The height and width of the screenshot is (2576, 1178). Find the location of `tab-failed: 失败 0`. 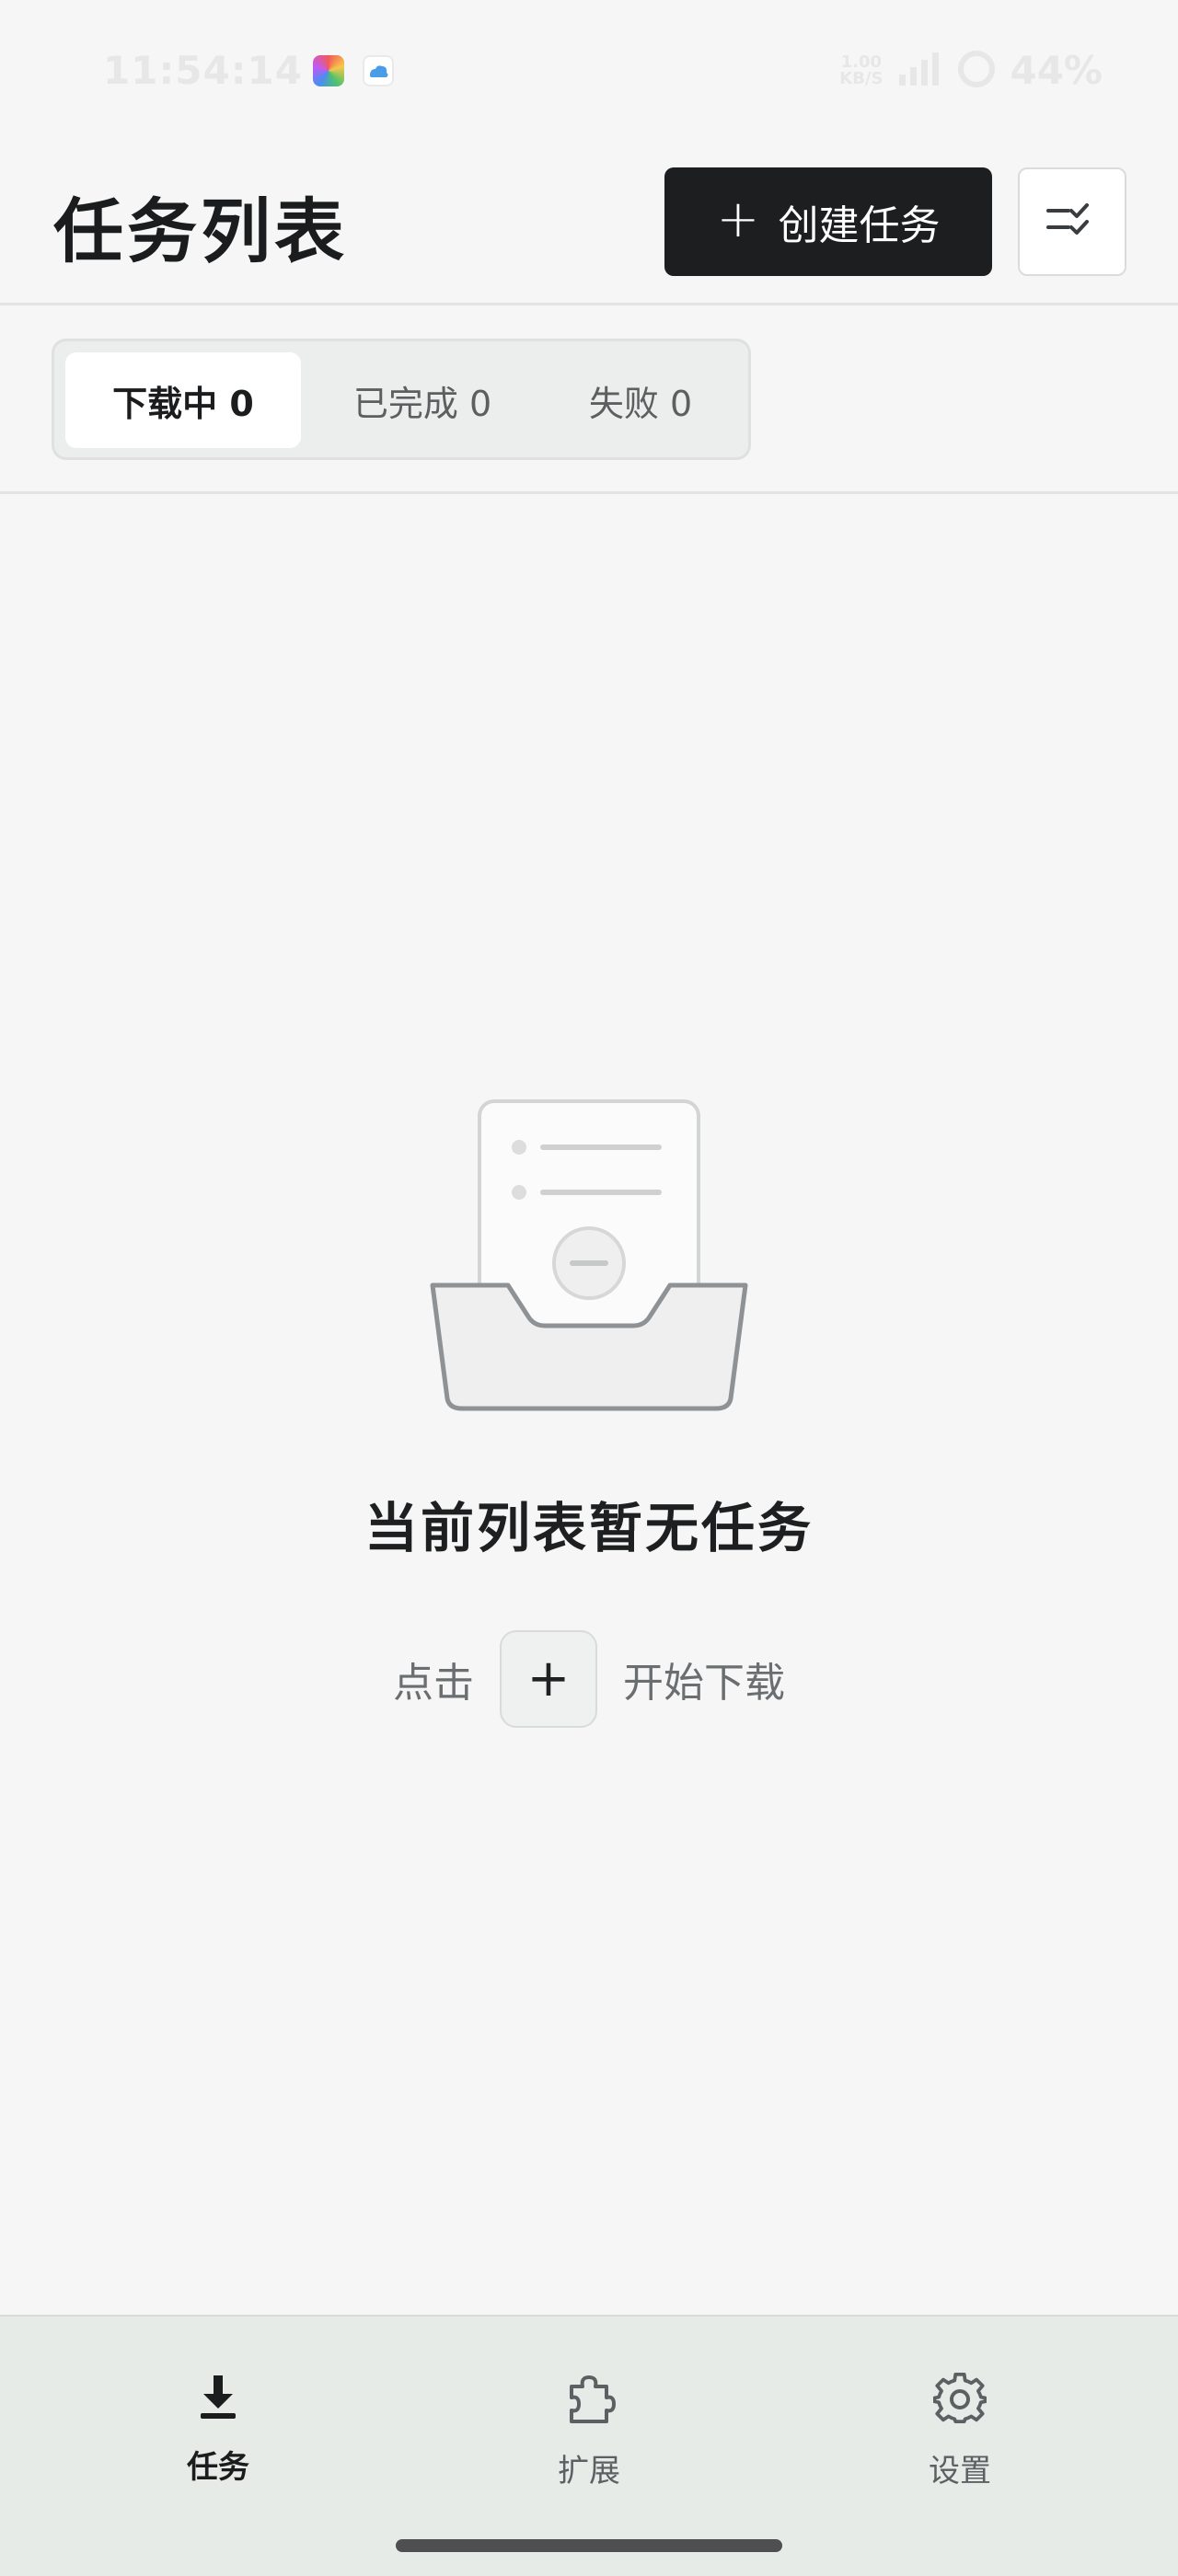

tab-failed: 失败 0 is located at coordinates (640, 400).